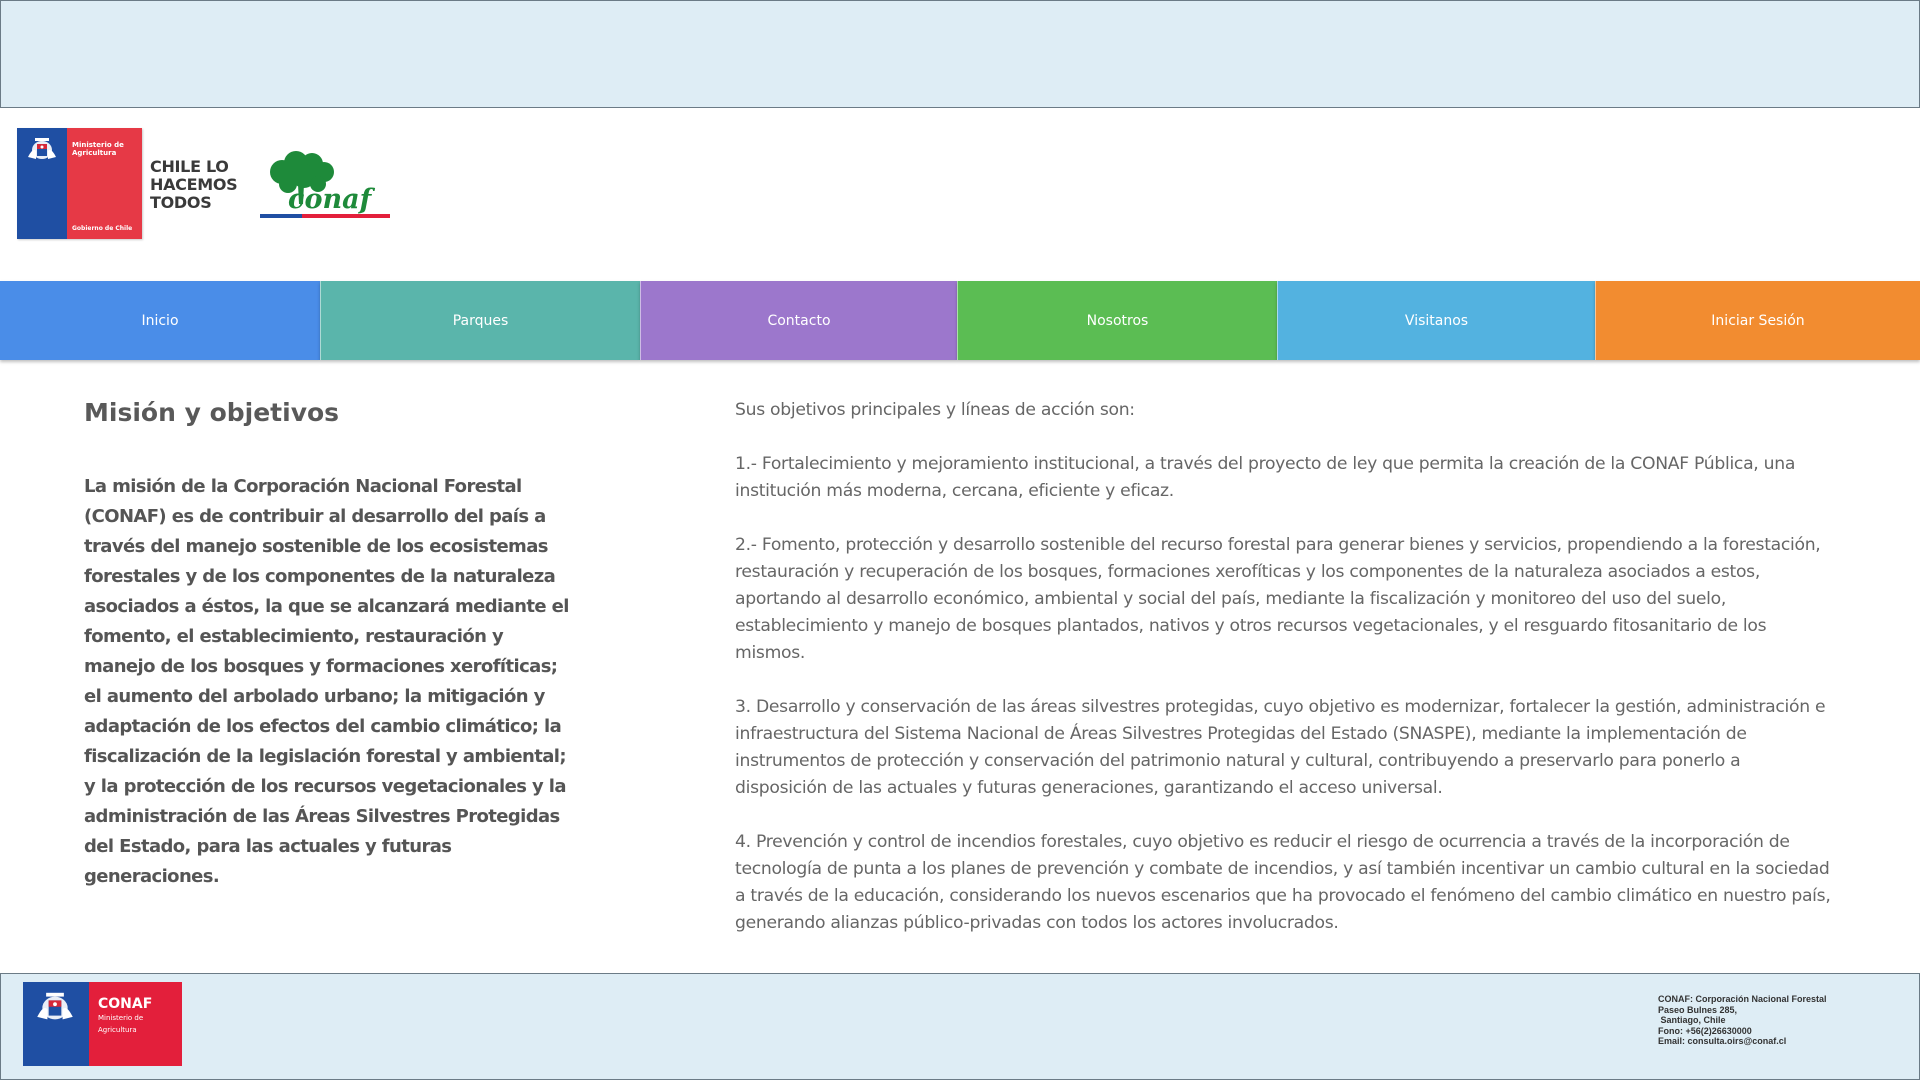 This screenshot has height=1080, width=1920. I want to click on nav-label: Inicio, so click(160, 320).